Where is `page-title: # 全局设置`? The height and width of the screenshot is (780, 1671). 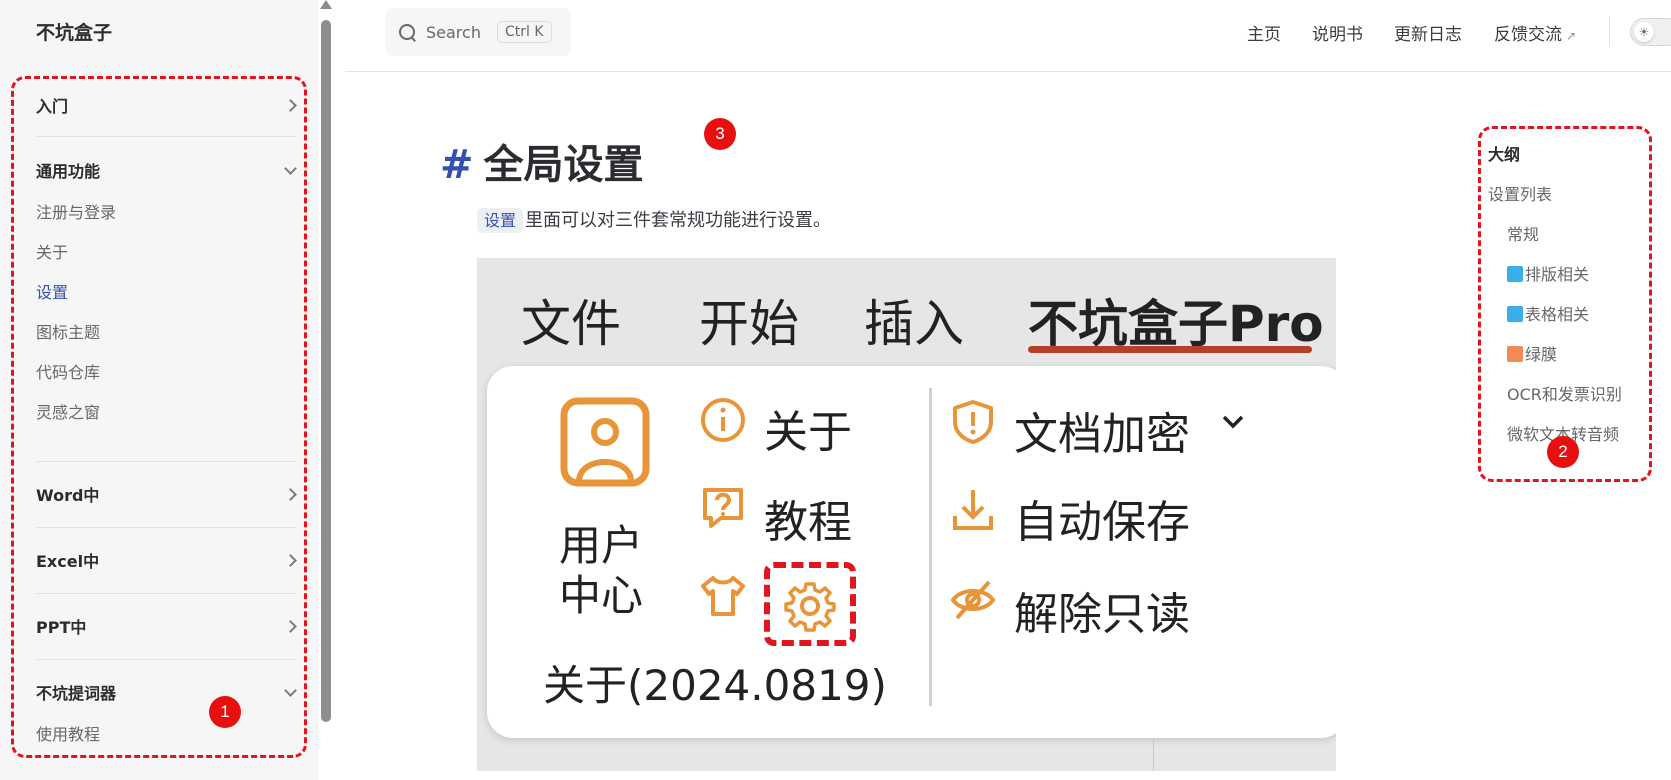 page-title: # 全局设置 is located at coordinates (542, 161).